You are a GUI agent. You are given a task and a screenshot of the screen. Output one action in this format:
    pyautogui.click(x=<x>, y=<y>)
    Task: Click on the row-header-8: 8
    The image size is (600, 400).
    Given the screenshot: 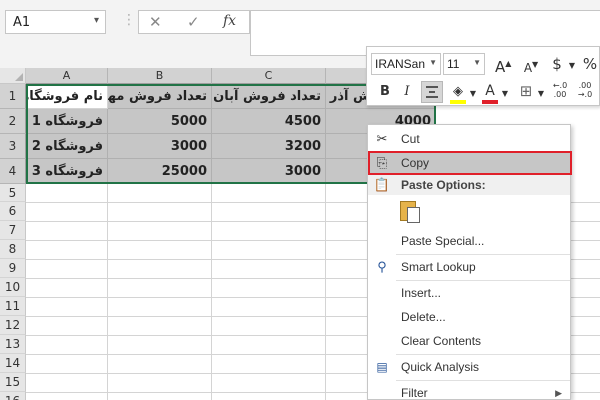 What is the action you would take?
    pyautogui.click(x=13, y=249)
    